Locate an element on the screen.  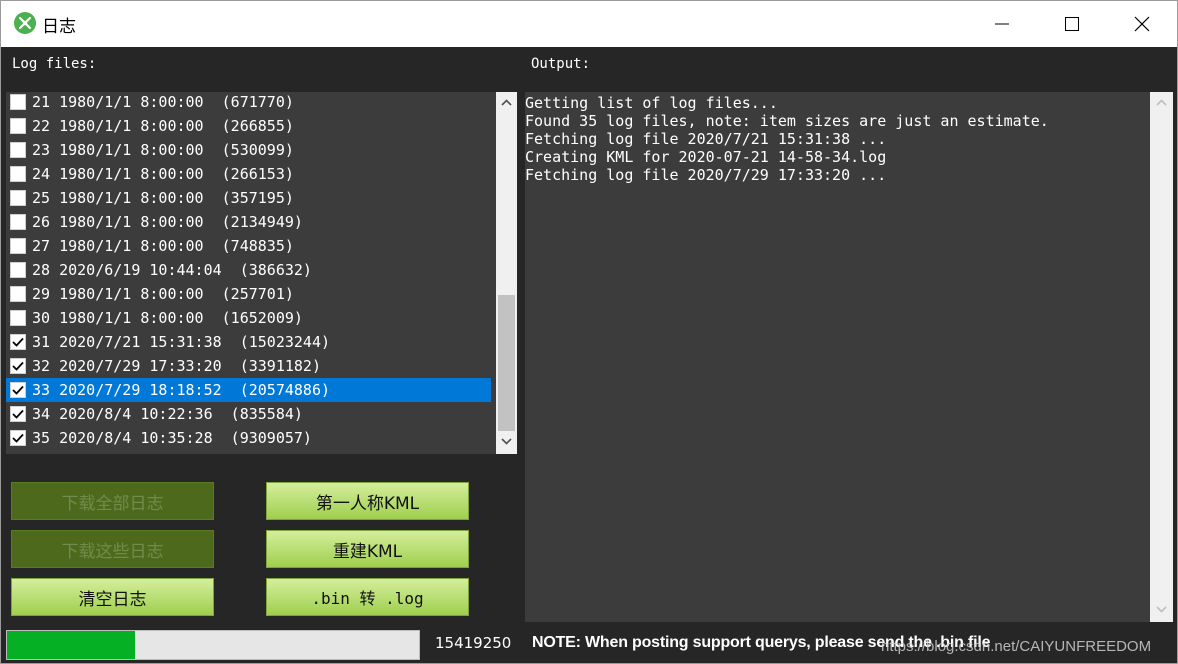
output-line: Creating KML for 2020-07-21 14-58-34.log is located at coordinates (706, 157).